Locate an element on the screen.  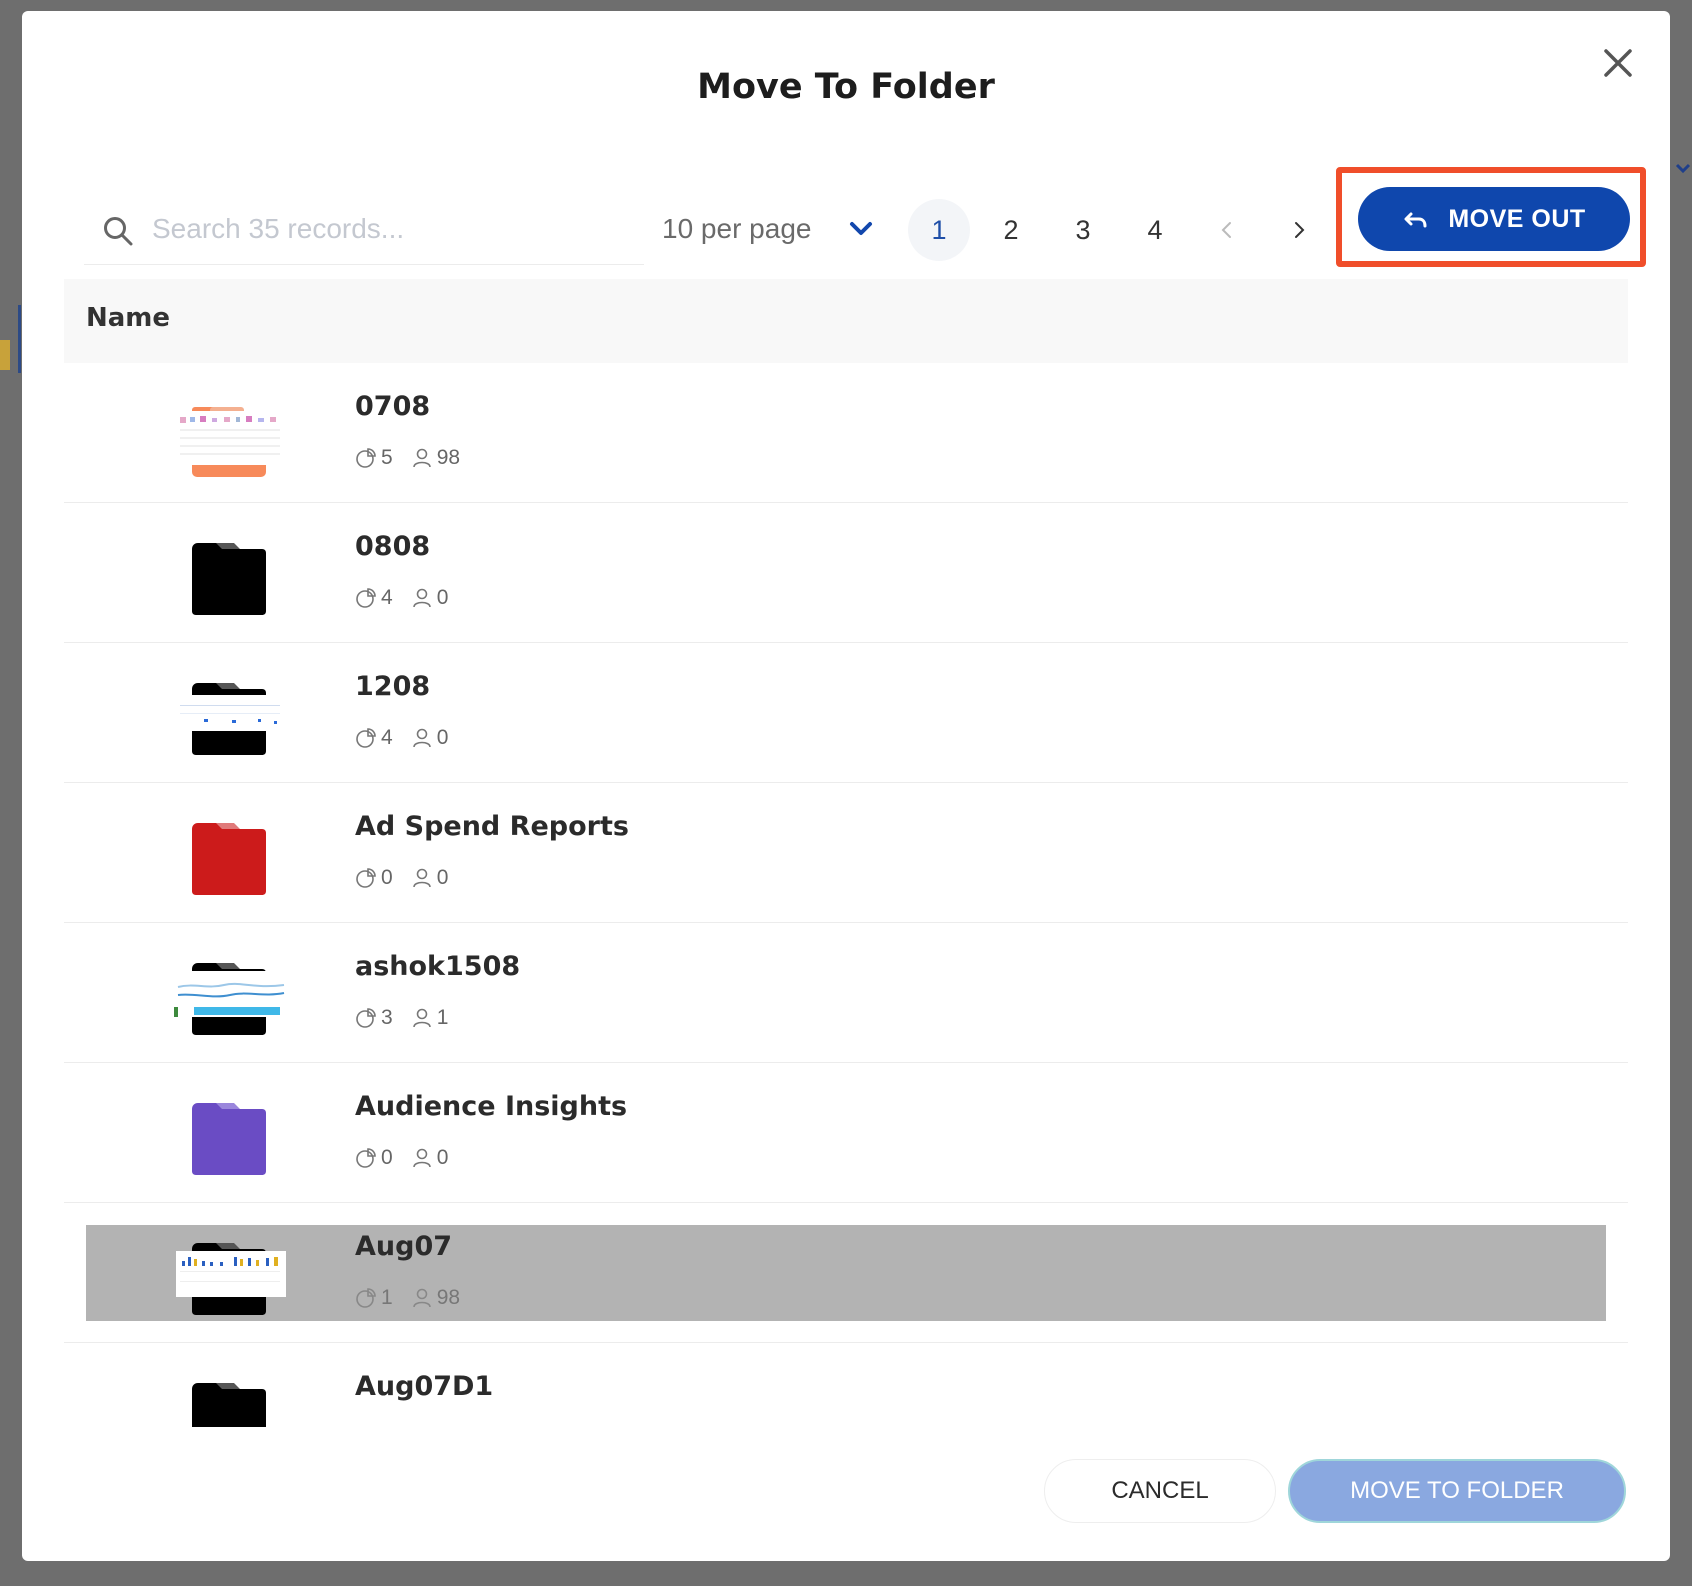
folder-meta: 1 98 is located at coordinates (407, 1298).